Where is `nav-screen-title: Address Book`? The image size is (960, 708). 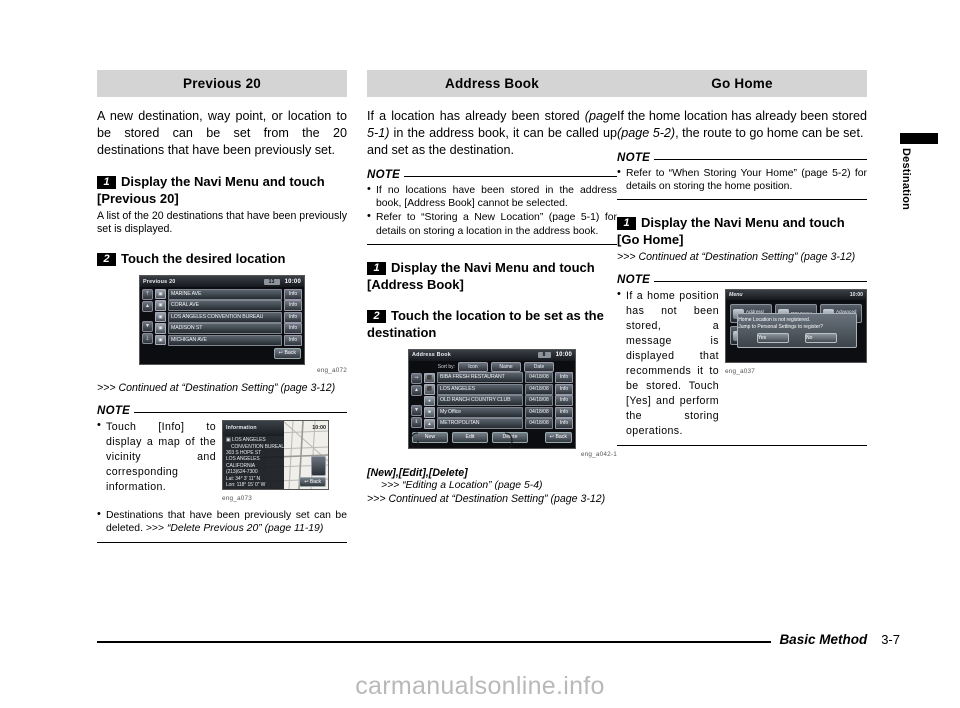 nav-screen-title: Address Book is located at coordinates (431, 355).